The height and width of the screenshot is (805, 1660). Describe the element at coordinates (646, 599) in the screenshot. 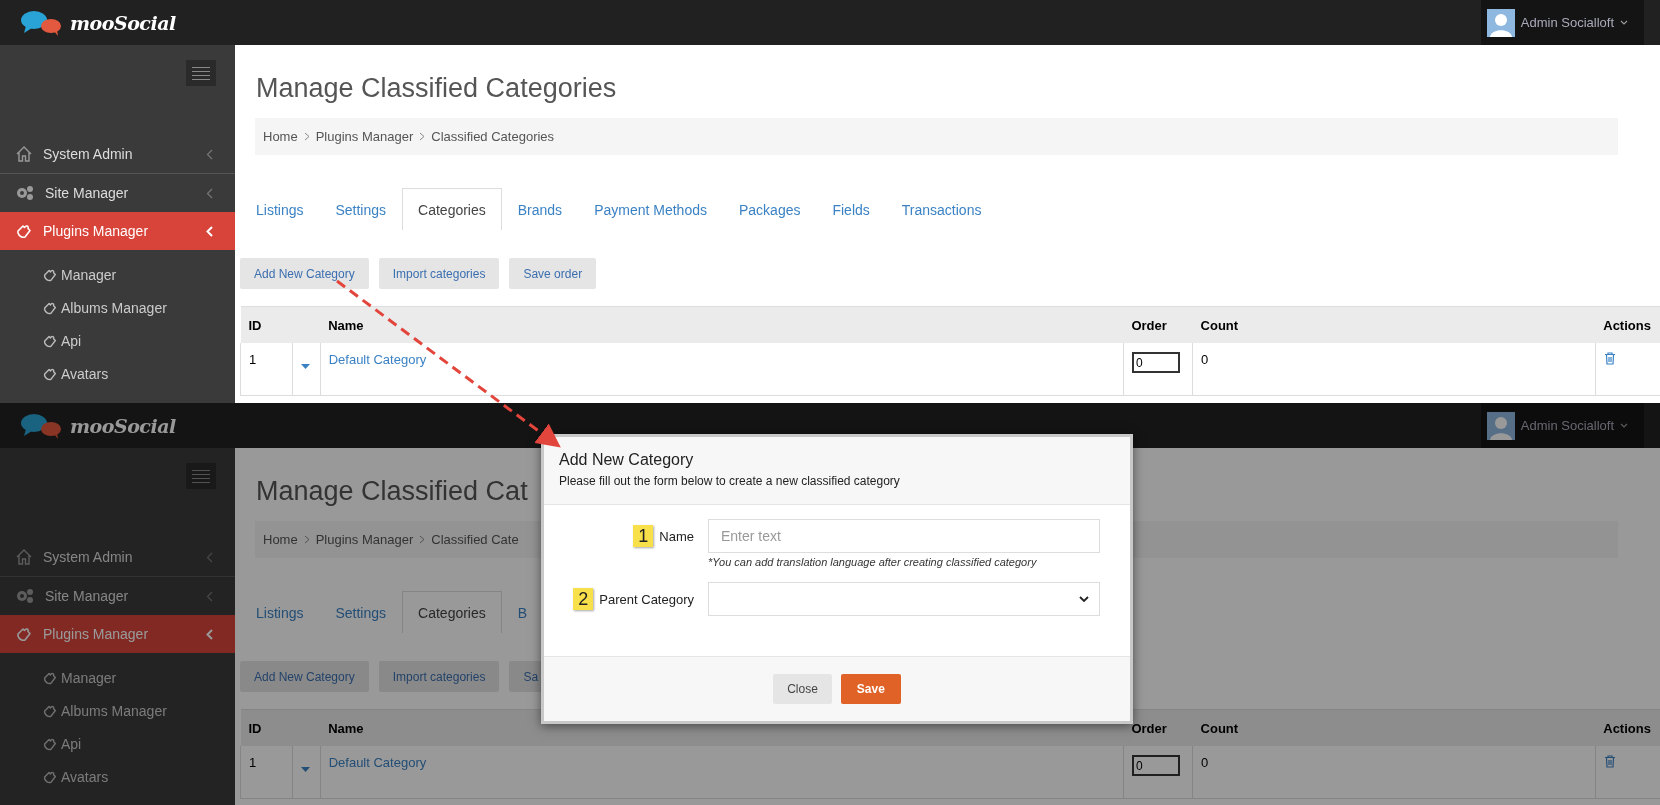

I see `field-label: Parent Category` at that location.